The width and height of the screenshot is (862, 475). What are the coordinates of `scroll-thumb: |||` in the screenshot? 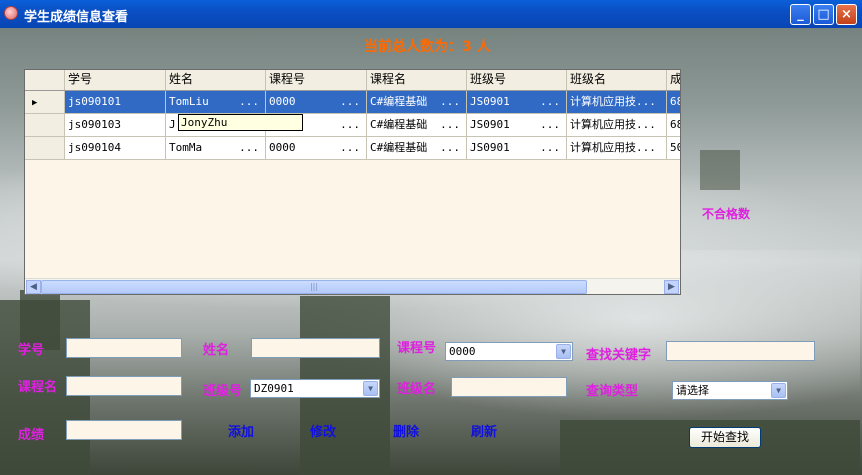 It's located at (314, 287).